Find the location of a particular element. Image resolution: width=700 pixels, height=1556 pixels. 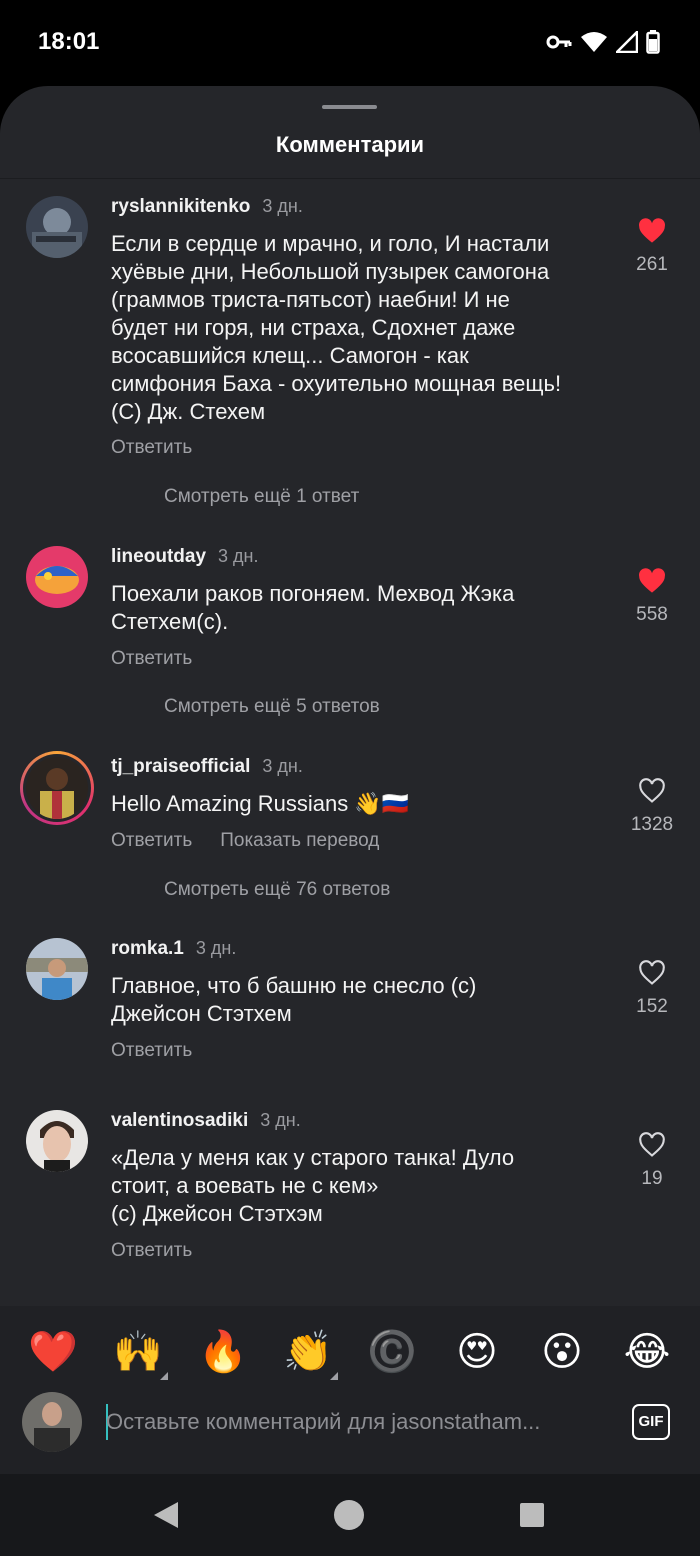

comment-username: ryslannikitenko is located at coordinates (180, 207).